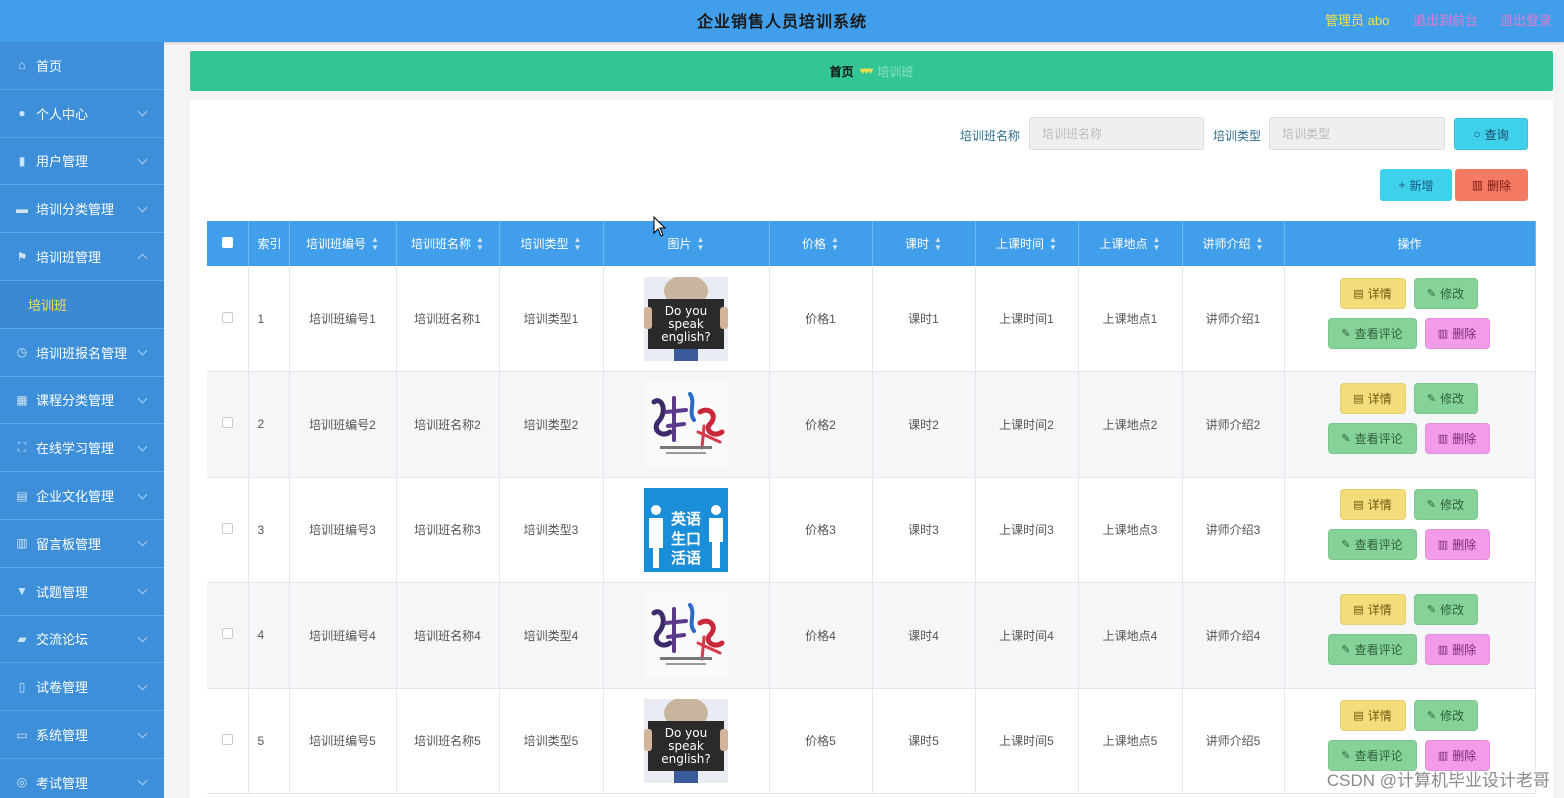  Describe the element at coordinates (82, 114) in the screenshot. I see `sidebar-item-profile: ● 个人中心` at that location.